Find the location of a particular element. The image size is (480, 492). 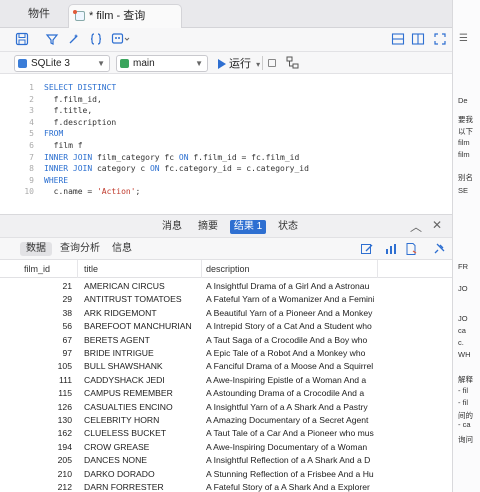

cell-title: BERETS AGENT is located at coordinates (142, 340).